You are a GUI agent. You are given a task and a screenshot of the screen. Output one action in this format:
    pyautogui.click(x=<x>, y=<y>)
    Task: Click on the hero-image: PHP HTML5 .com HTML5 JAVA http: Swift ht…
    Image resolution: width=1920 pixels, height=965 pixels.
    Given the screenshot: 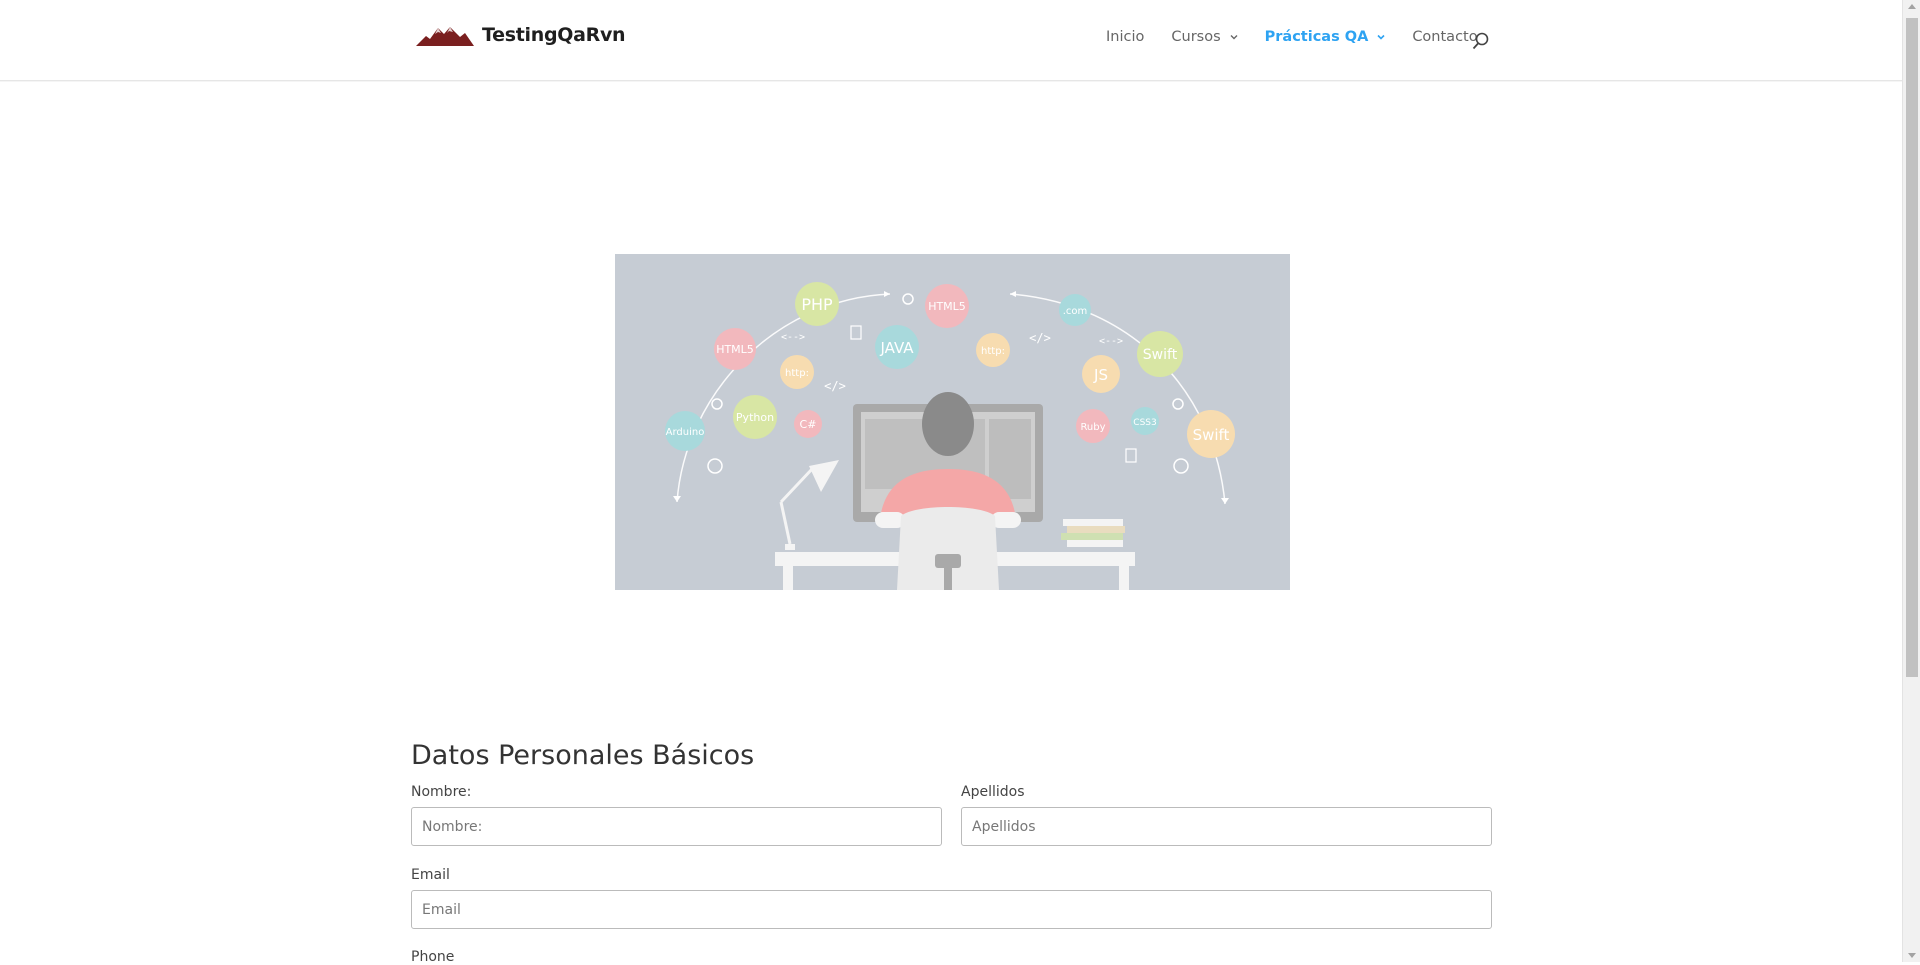 What is the action you would take?
    pyautogui.click(x=952, y=422)
    